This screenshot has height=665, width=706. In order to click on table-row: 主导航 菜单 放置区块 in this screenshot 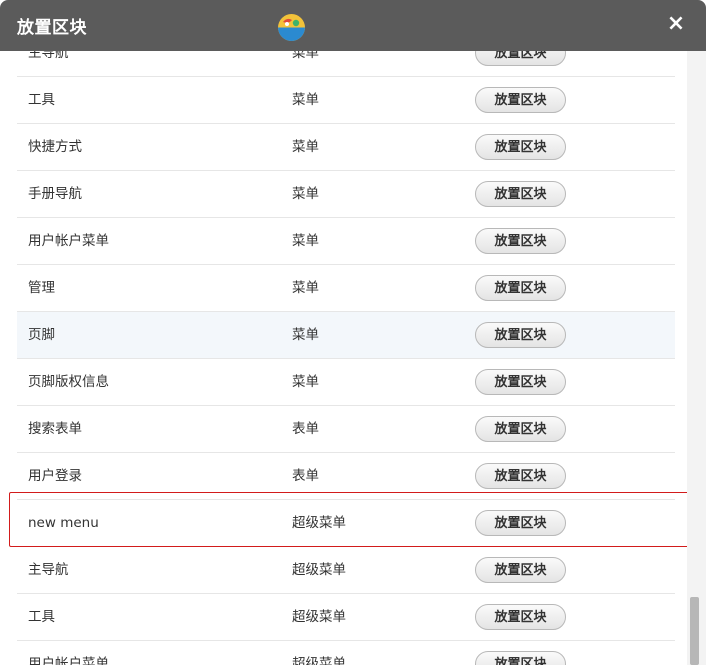, I will do `click(346, 64)`.